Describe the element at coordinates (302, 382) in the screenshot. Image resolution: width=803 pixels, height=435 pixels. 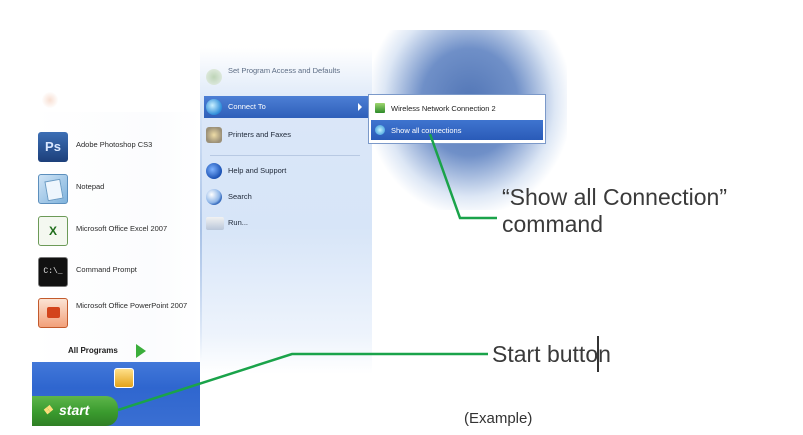
I see `start-button-callout-line` at that location.